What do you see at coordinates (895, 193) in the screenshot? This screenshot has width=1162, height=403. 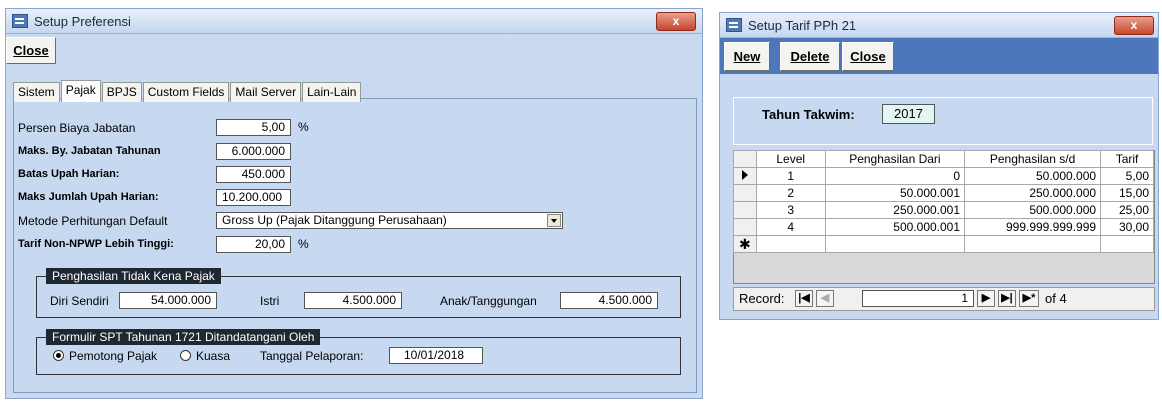 I see `cell-dari: 50.000.001` at bounding box center [895, 193].